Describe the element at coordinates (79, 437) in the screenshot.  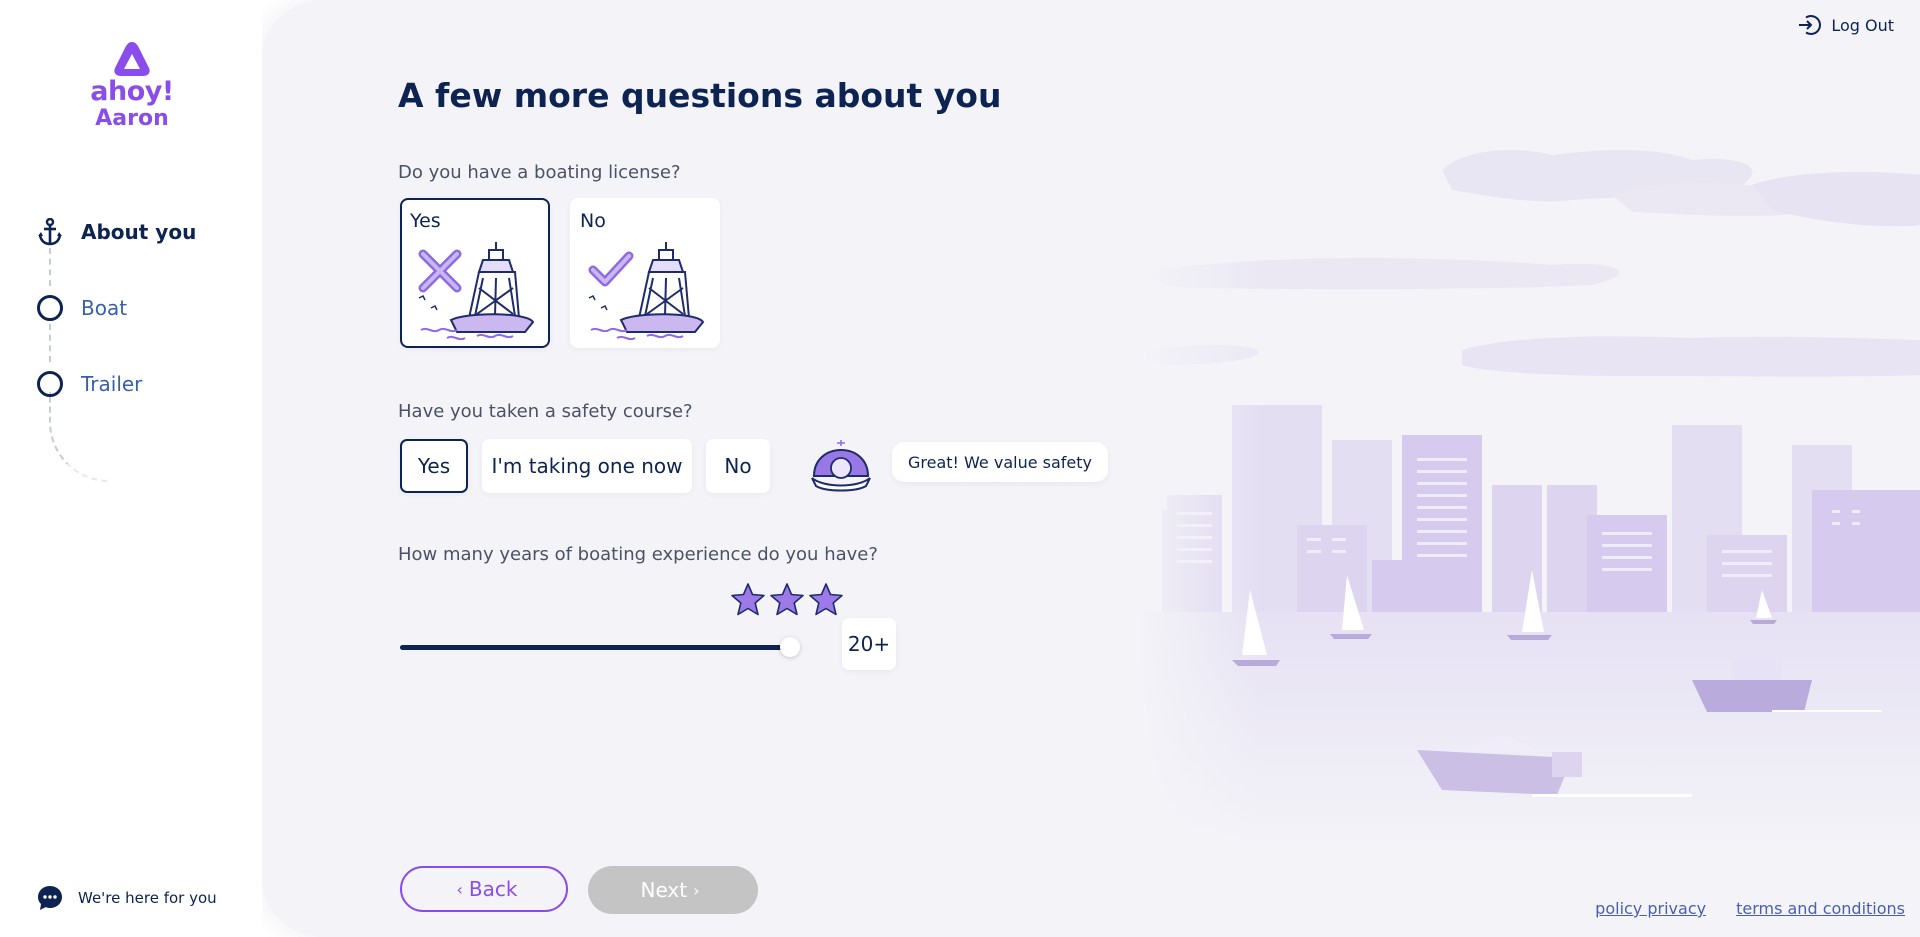
I see `step-connector-tail` at that location.